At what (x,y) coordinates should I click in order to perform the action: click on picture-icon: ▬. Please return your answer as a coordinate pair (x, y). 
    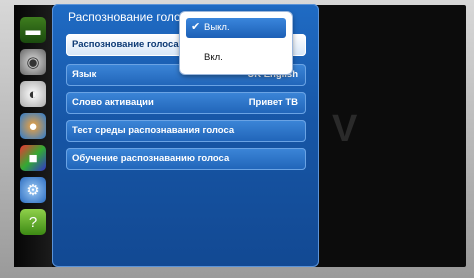
    Looking at the image, I should click on (33, 30).